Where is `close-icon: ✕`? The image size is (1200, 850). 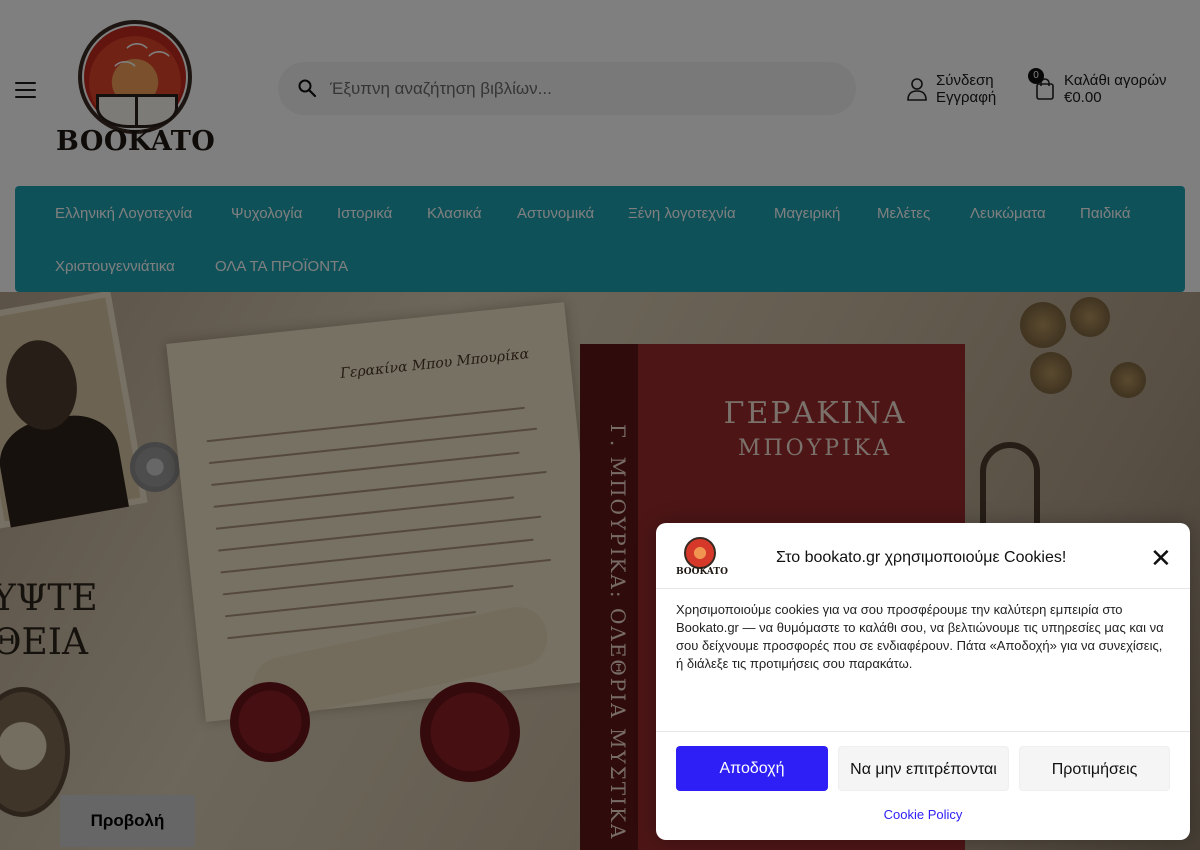
close-icon: ✕ is located at coordinates (1161, 558).